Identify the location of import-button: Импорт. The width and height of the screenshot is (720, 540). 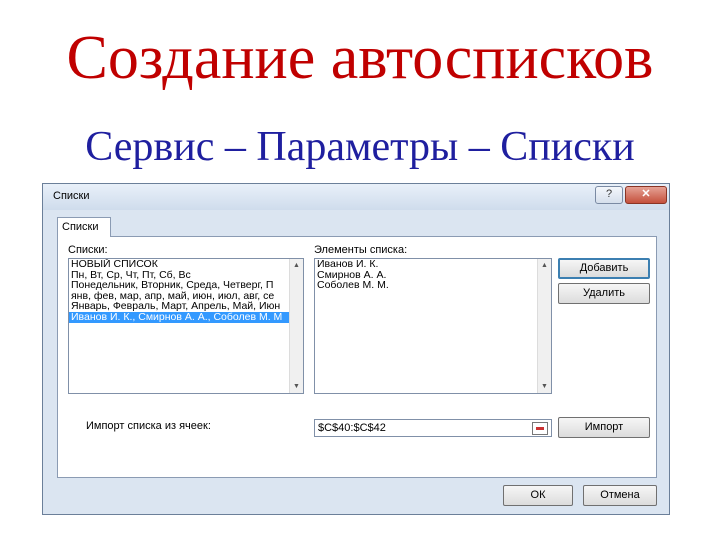
(604, 427).